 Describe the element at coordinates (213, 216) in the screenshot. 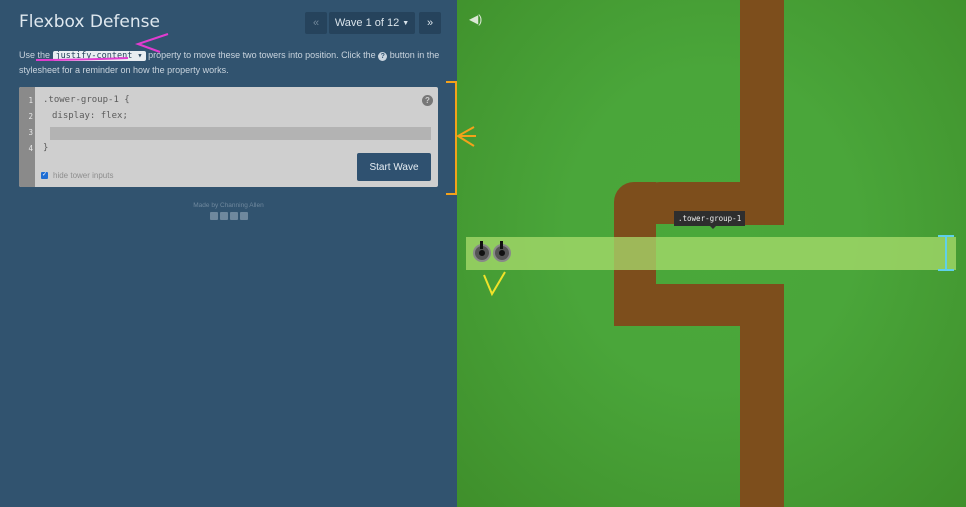

I see `facebook-icon` at that location.